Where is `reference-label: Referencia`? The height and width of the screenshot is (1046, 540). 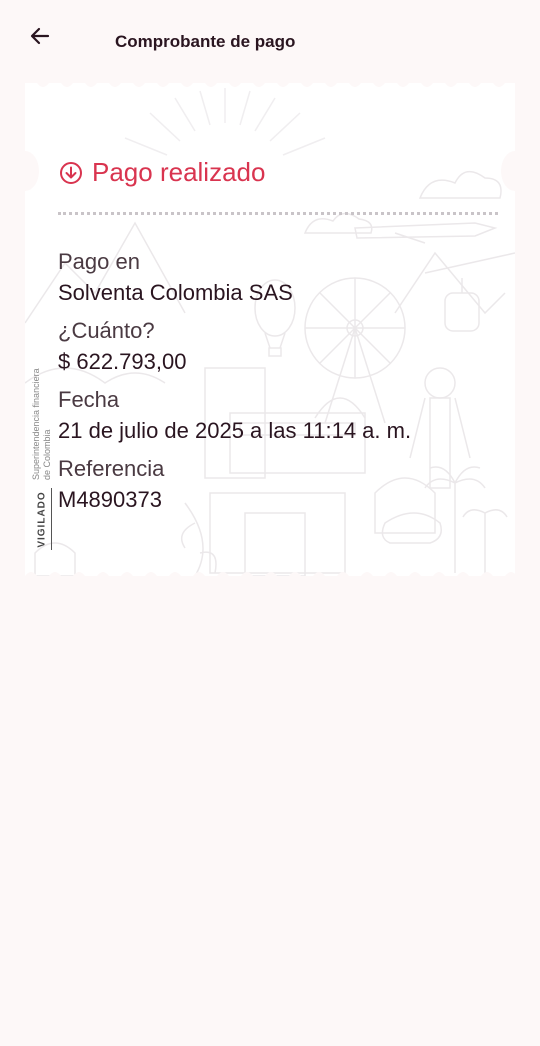 reference-label: Referencia is located at coordinates (111, 468).